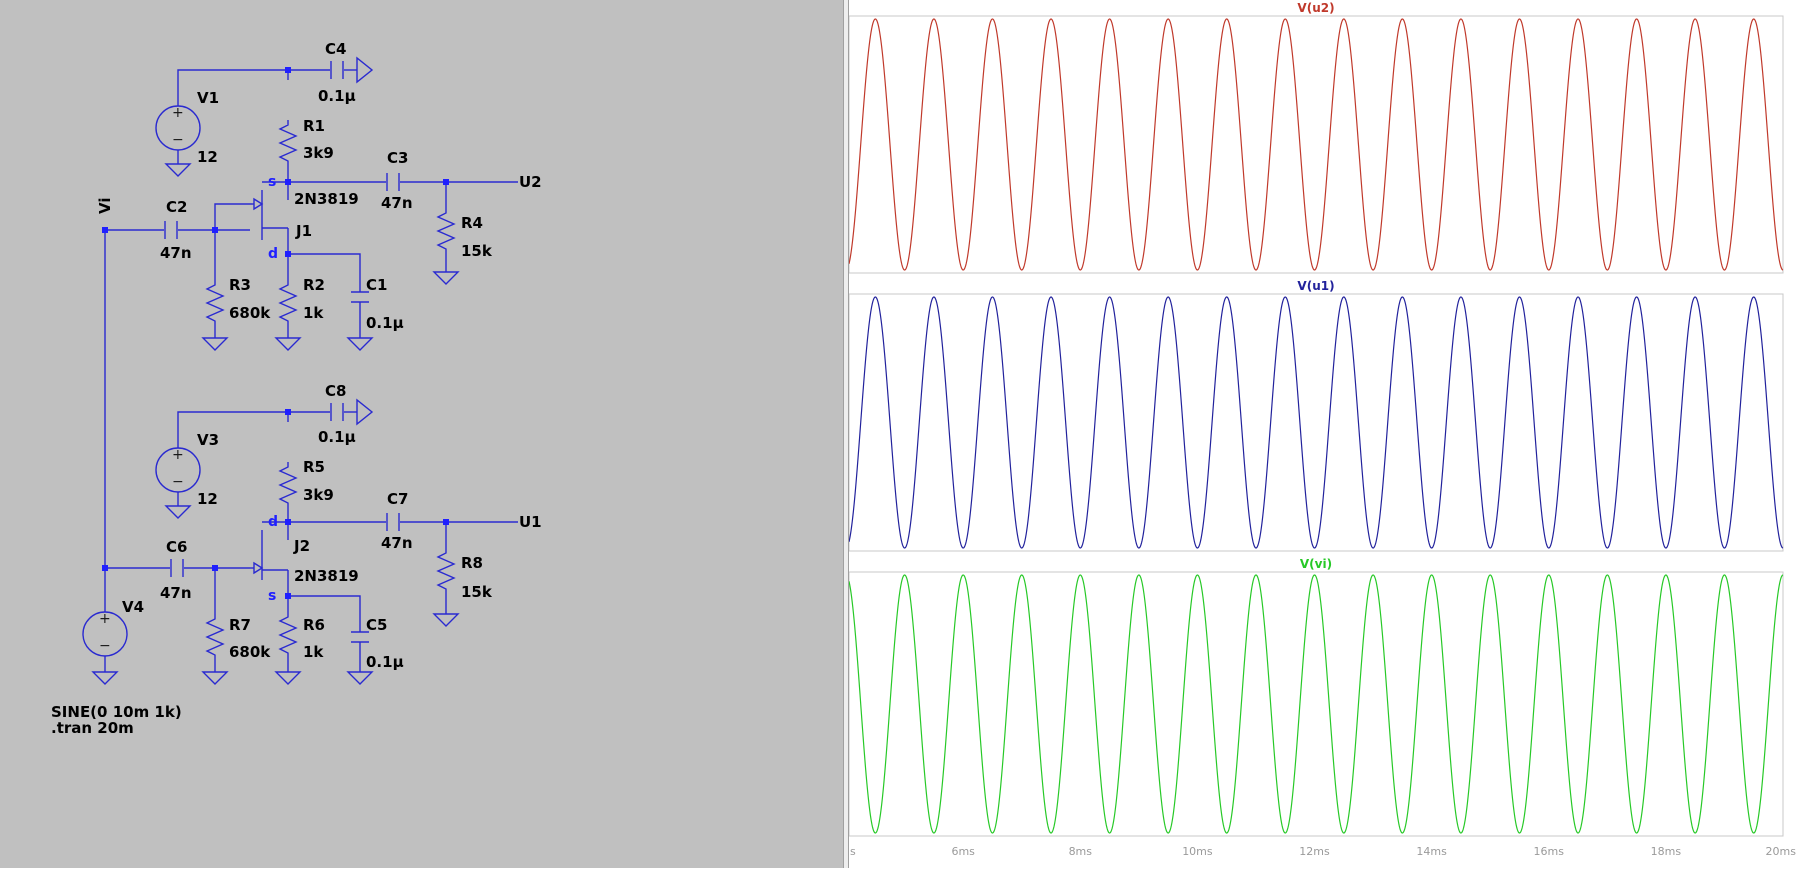 The image size is (1799, 873). I want to click on c2-name: C2, so click(176, 207).